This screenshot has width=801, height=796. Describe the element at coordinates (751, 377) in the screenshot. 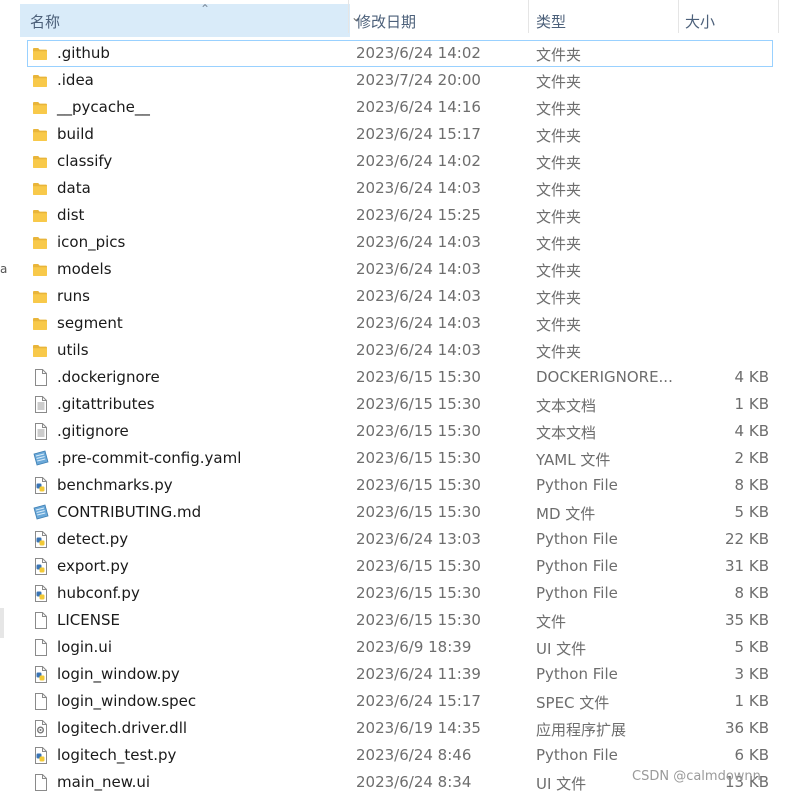

I see `file-size: 4 KB` at that location.